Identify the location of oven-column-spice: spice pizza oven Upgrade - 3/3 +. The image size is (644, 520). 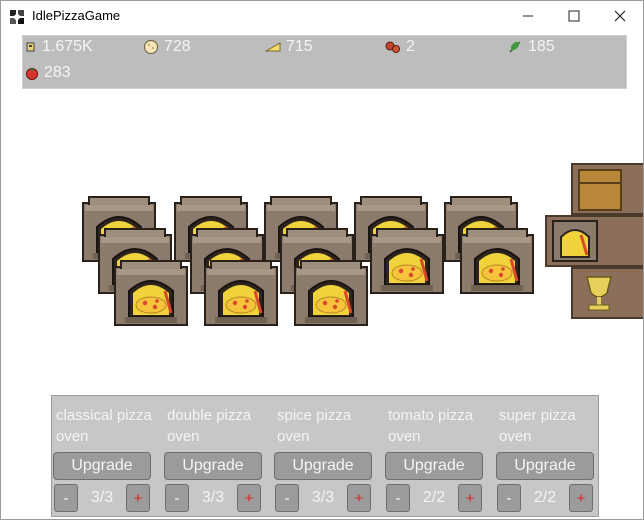
(328, 456).